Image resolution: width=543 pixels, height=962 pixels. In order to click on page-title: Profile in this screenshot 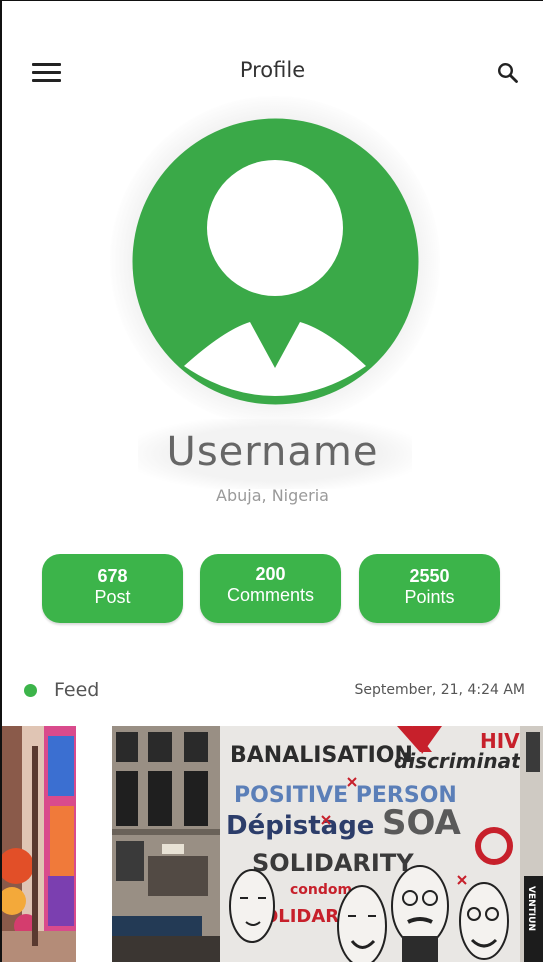, I will do `click(272, 70)`.